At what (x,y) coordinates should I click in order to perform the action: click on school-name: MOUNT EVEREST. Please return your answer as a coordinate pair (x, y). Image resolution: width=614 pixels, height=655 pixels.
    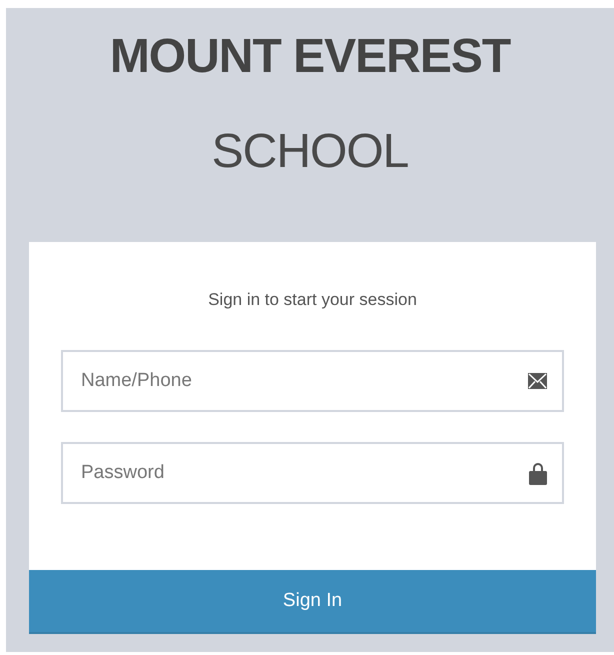
    Looking at the image, I should click on (310, 57).